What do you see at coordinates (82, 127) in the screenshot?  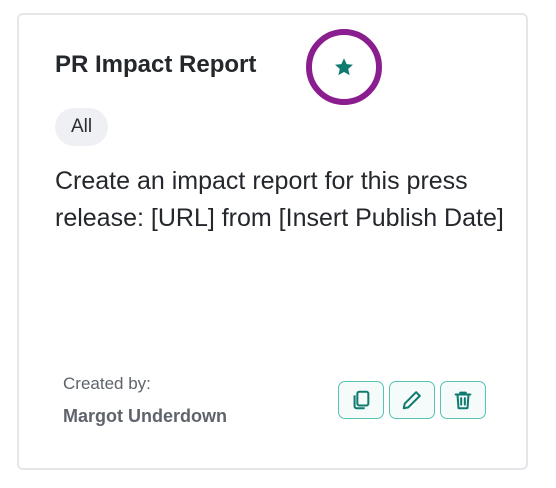 I see `category-tag: All` at bounding box center [82, 127].